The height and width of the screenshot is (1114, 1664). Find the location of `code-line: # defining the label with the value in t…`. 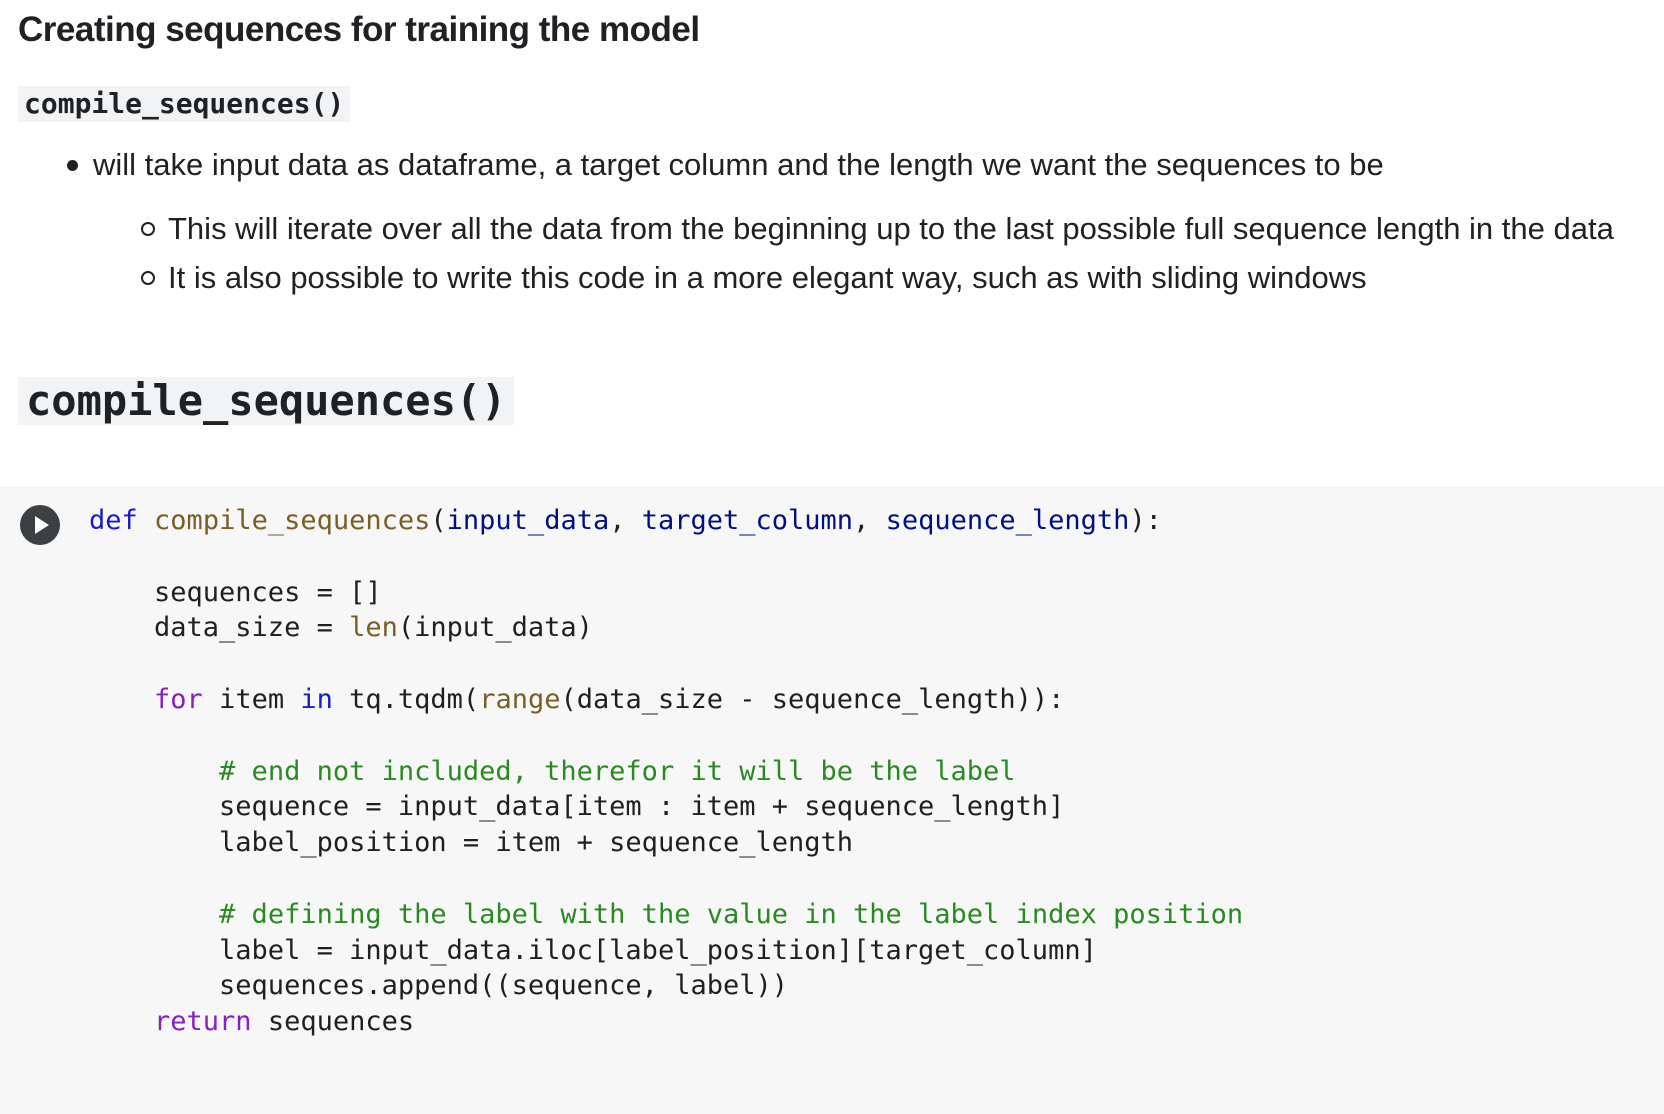

code-line: # defining the label with the value in t… is located at coordinates (666, 915).